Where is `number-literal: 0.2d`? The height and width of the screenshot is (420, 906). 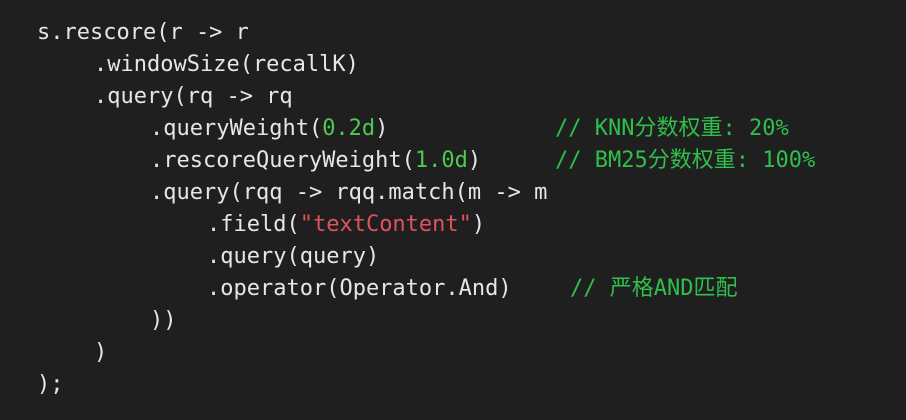 number-literal: 0.2d is located at coordinates (349, 128).